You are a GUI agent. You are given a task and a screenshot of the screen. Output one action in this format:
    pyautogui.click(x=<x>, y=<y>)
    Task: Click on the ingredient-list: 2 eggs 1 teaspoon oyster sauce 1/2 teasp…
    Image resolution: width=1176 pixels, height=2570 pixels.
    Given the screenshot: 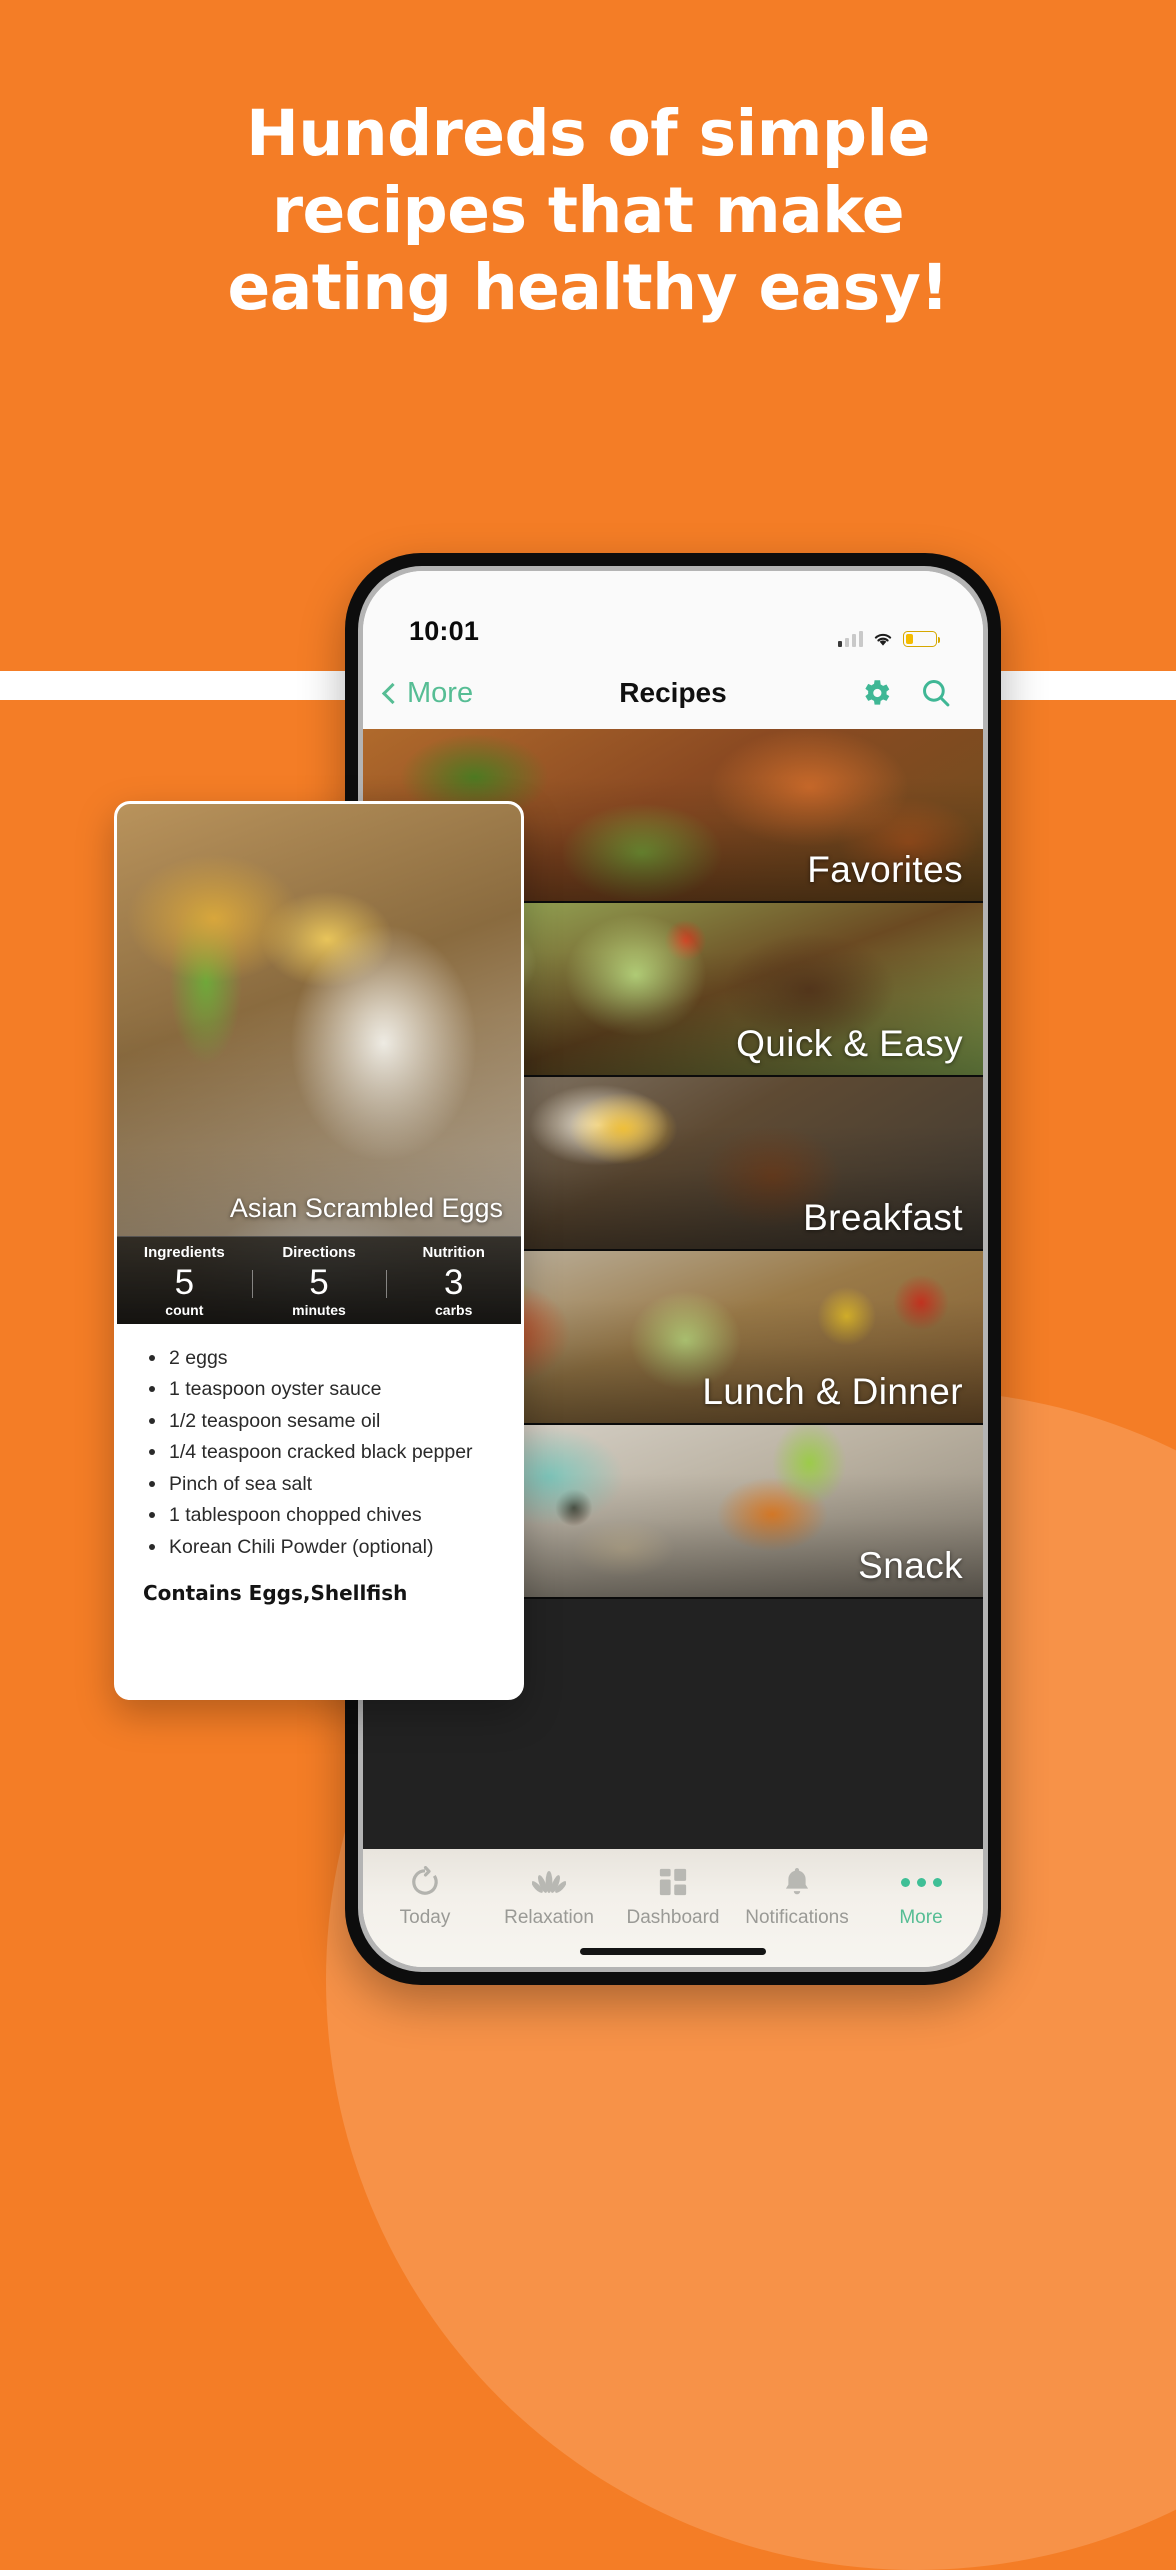 What is the action you would take?
    pyautogui.click(x=319, y=1452)
    